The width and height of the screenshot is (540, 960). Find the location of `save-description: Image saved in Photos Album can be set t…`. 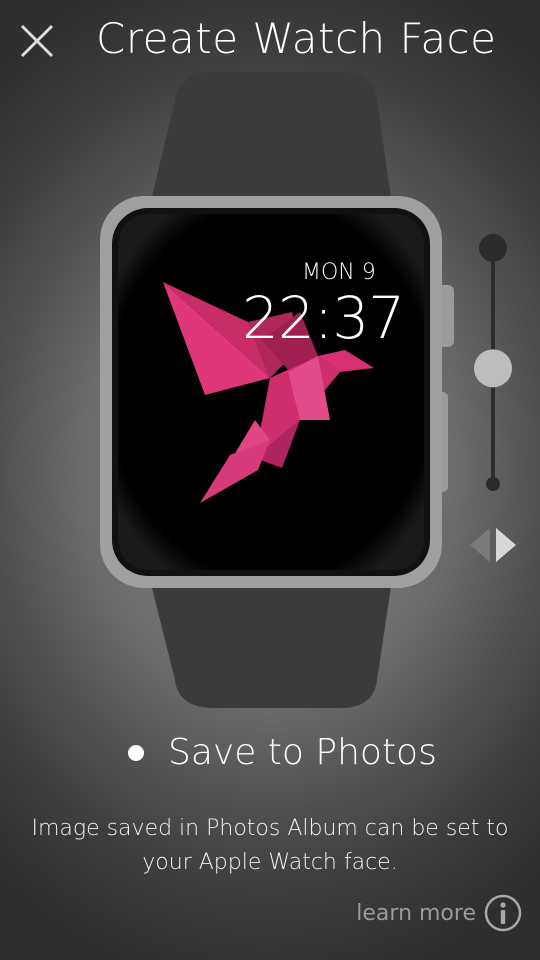

save-description: Image saved in Photos Album can be set t… is located at coordinates (270, 845).